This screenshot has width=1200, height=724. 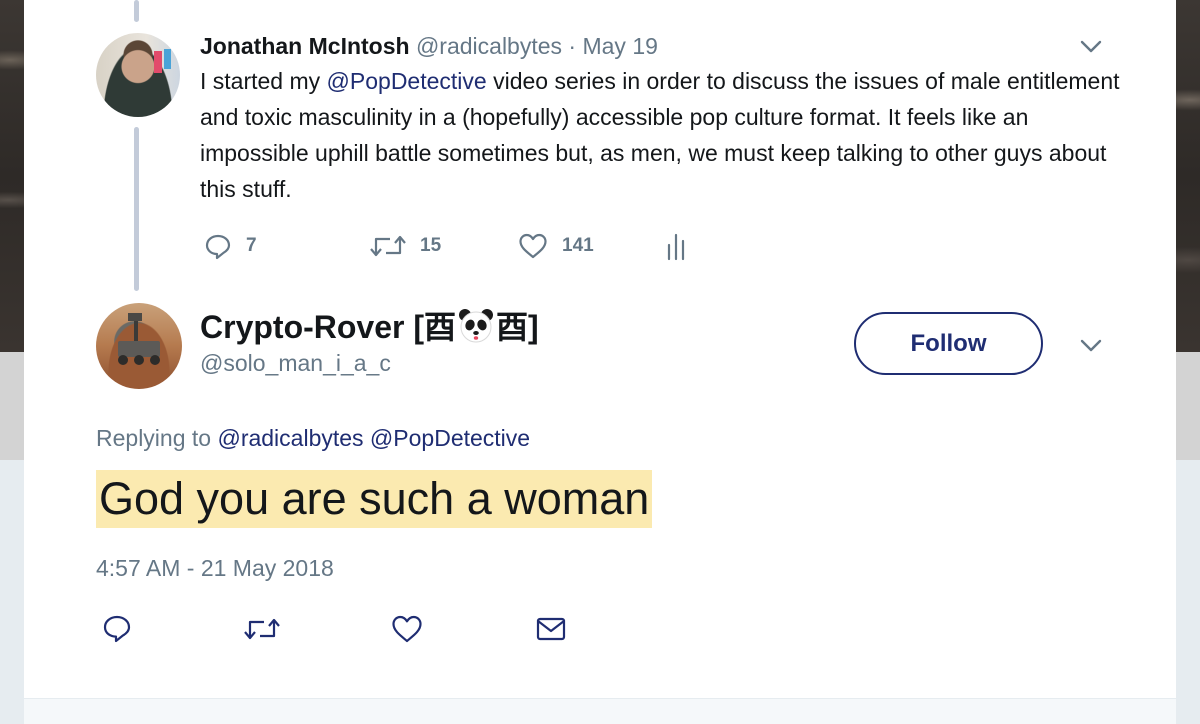 I want to click on retweet-count: 15, so click(x=431, y=245).